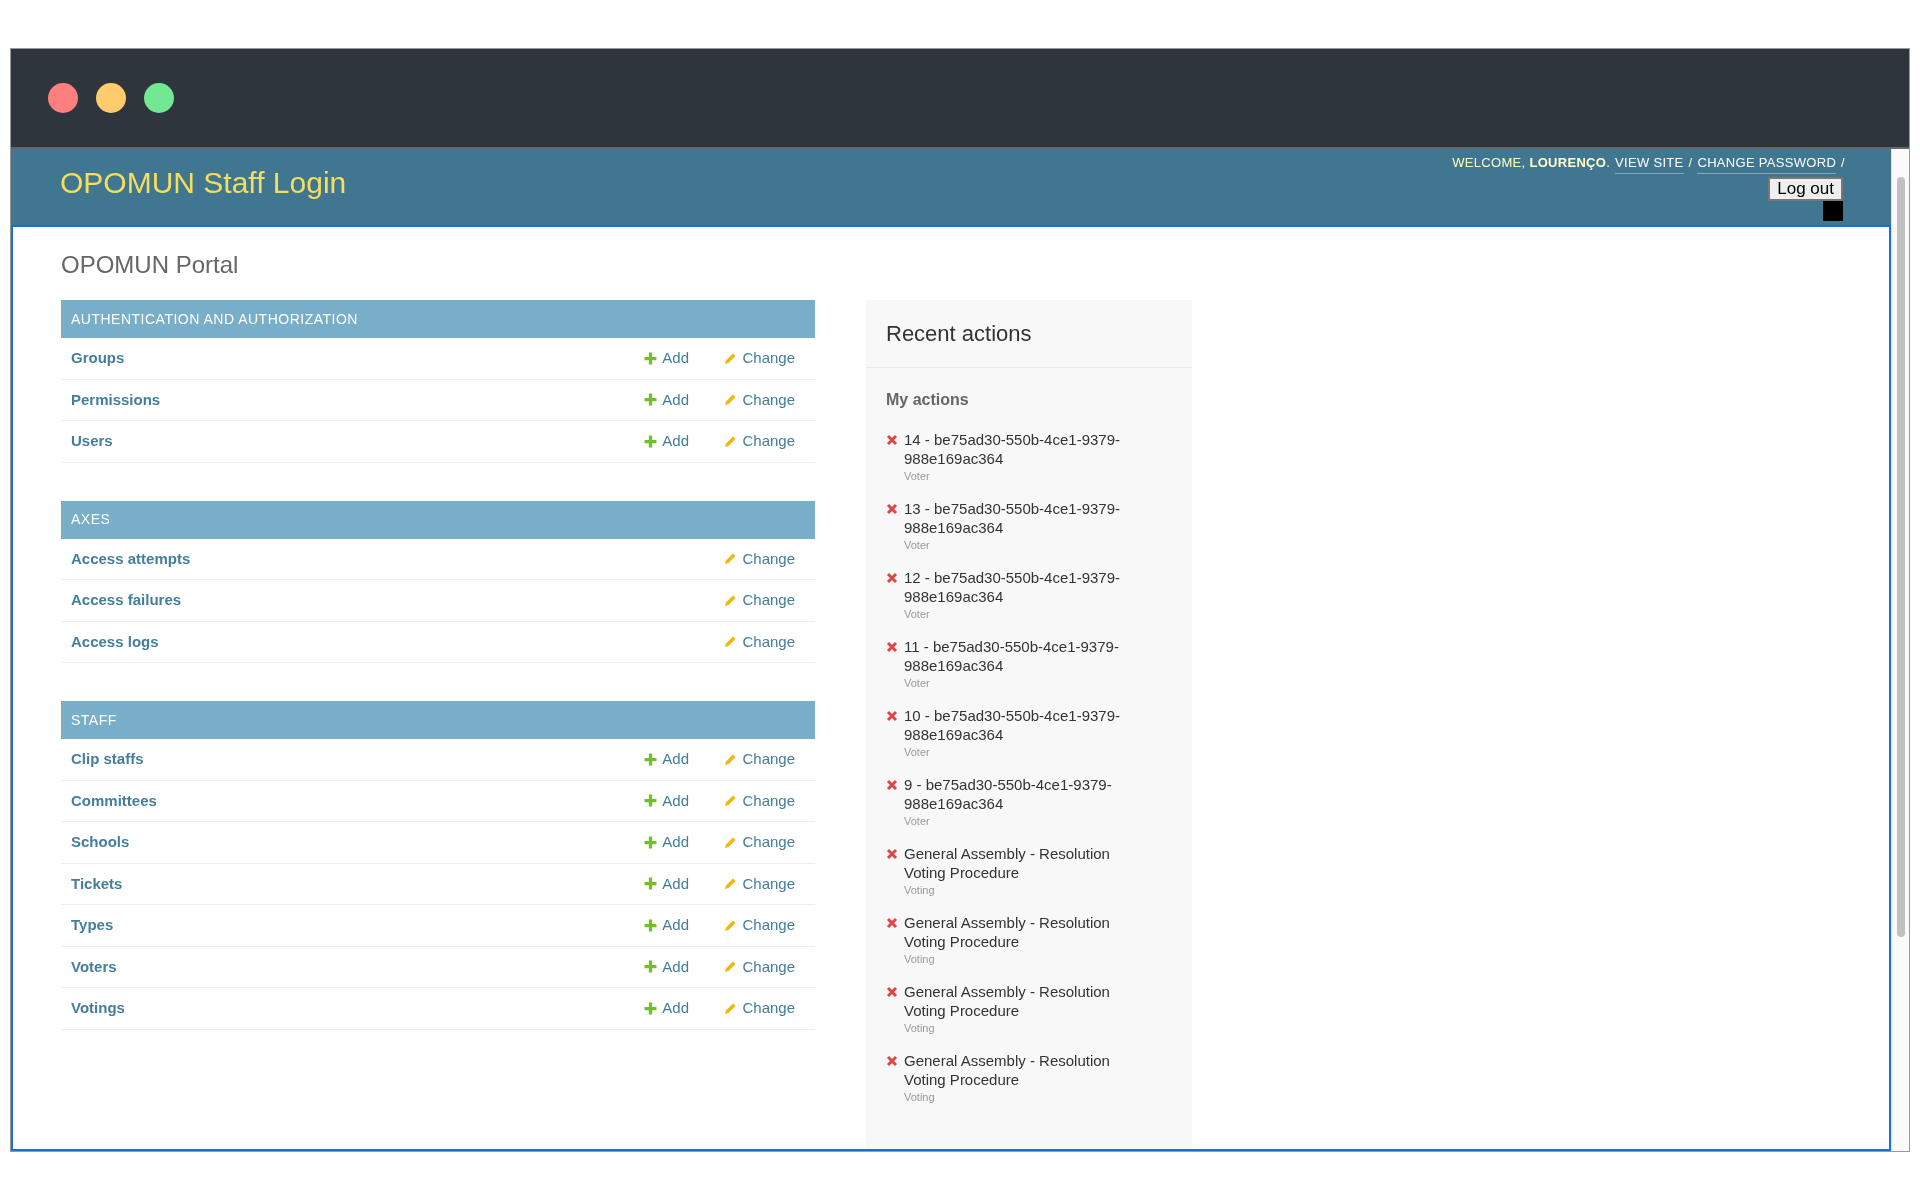 This screenshot has height=1200, width=1920. I want to click on action-link: 12 - be75ad30-550b-4ce1-9379-988e169ac364, so click(1024, 587).